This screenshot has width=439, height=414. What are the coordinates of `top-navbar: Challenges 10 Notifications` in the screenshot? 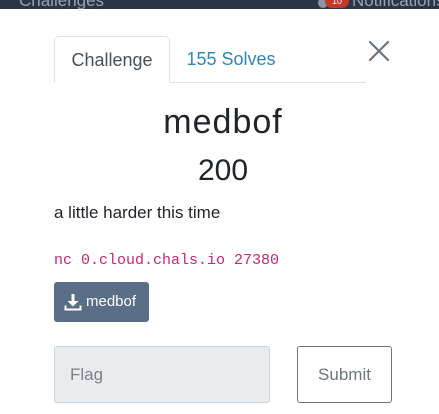 It's located at (219, 4).